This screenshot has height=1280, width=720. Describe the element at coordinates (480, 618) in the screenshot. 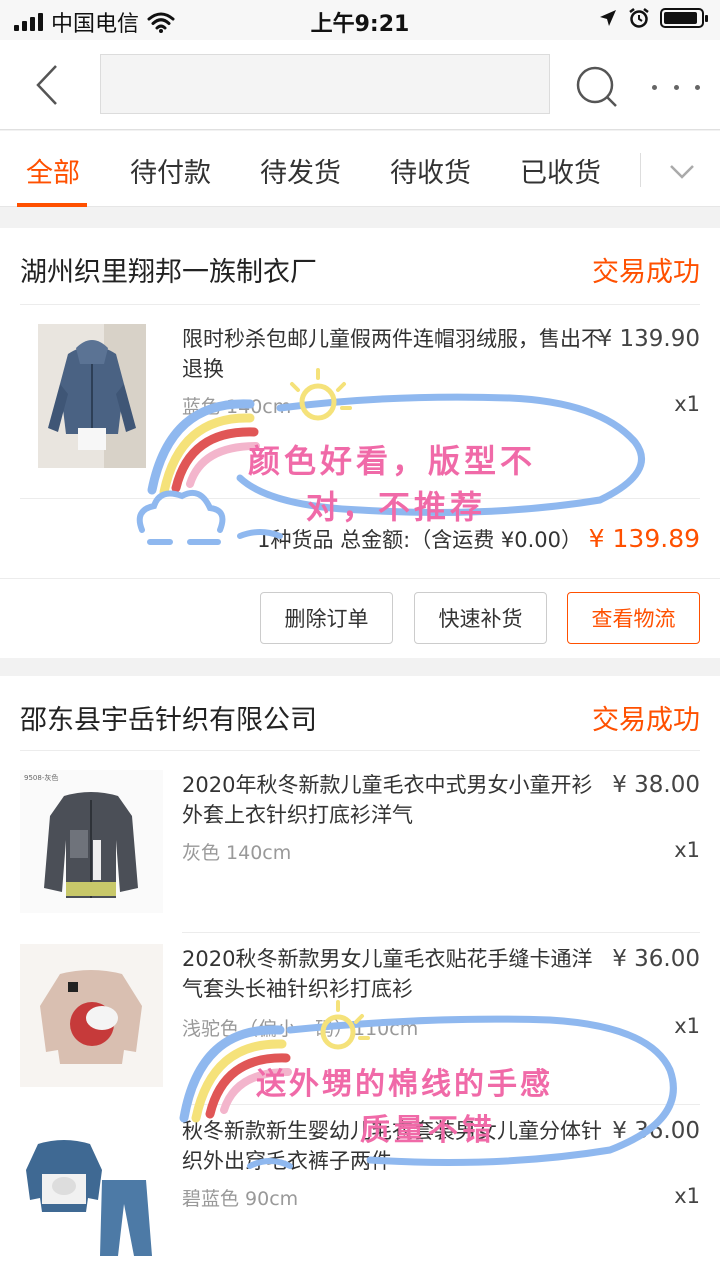

I see `quick-restock-button: 快速补货` at that location.